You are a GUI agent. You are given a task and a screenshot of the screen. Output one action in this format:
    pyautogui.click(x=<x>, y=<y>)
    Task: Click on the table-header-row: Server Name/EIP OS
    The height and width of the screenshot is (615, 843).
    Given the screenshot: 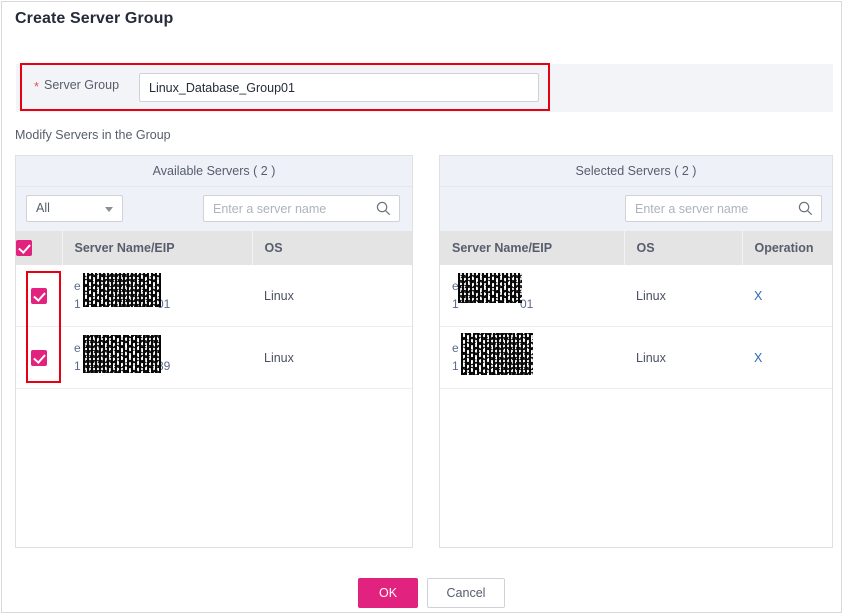 What is the action you would take?
    pyautogui.click(x=214, y=248)
    